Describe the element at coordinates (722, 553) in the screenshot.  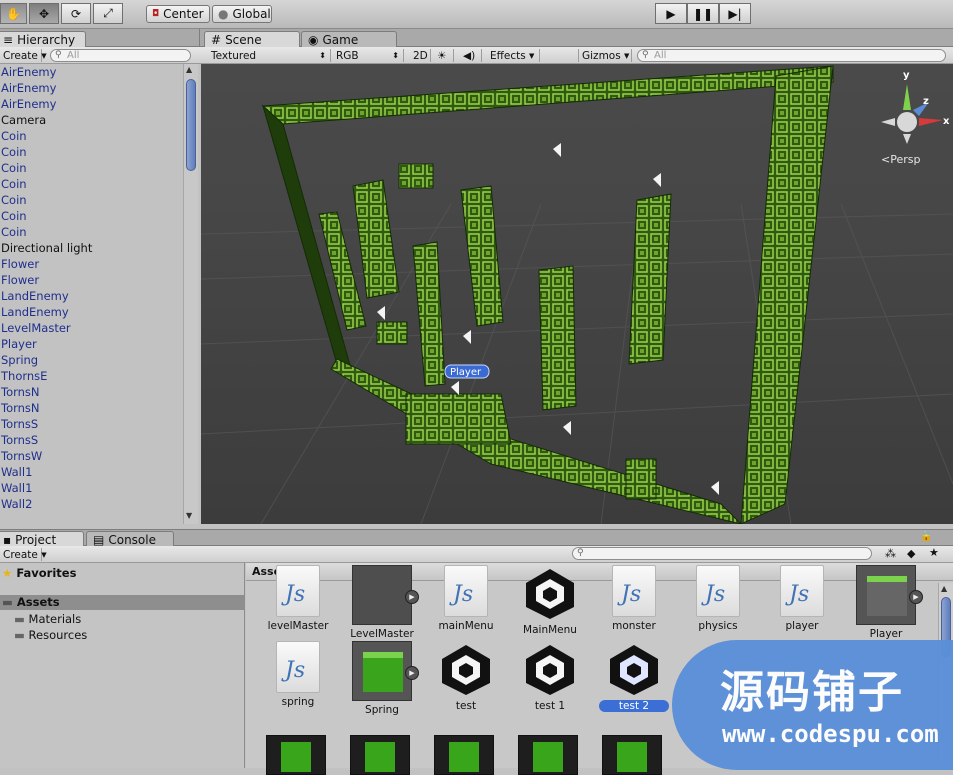
I see `project-search-input: ⚲` at that location.